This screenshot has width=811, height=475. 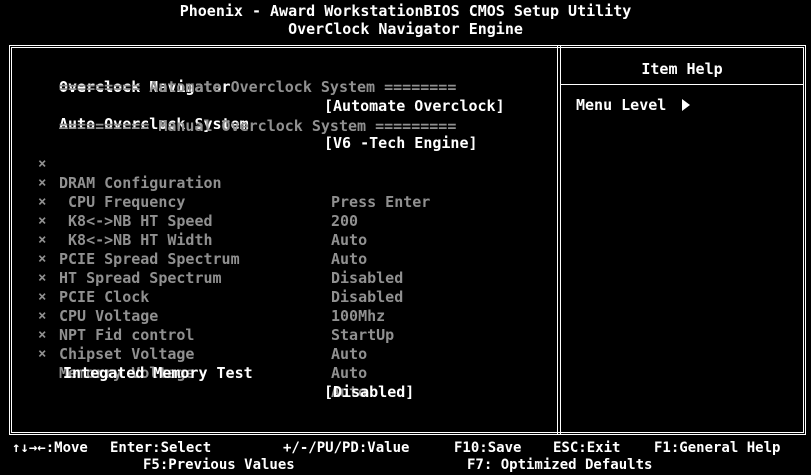 I want to click on menu-level: Menu Level, so click(x=633, y=105).